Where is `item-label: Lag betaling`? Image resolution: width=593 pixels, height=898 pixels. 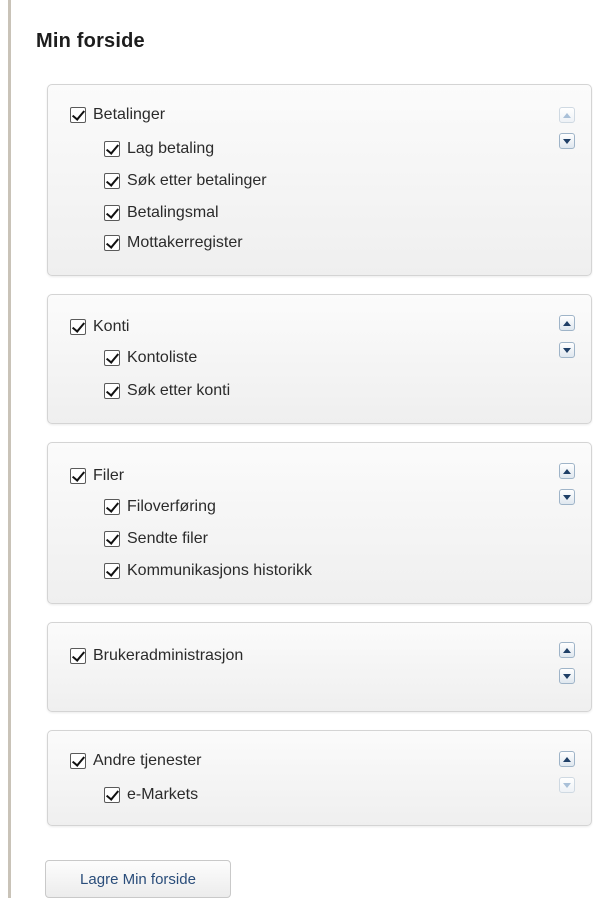
item-label: Lag betaling is located at coordinates (171, 148).